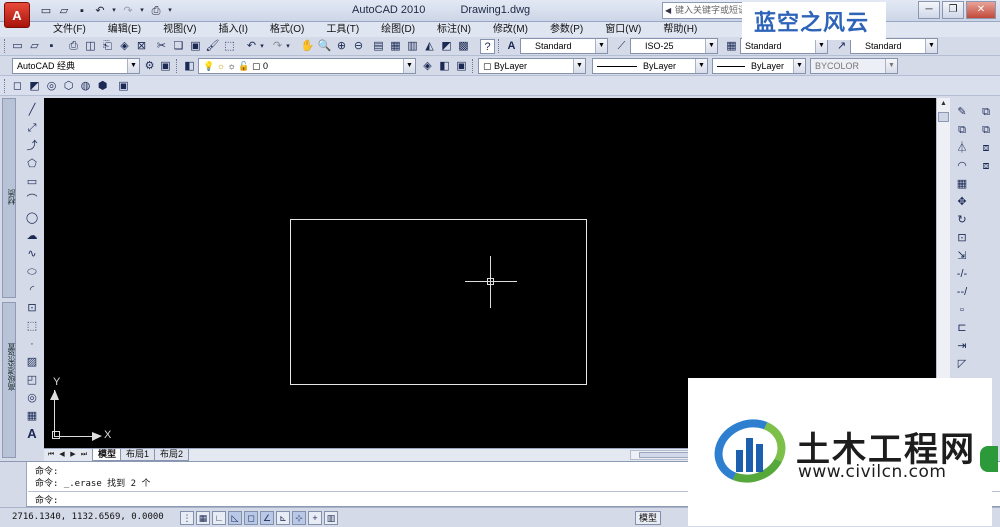 This screenshot has height=527, width=1000. What do you see at coordinates (32, 218) in the screenshot?
I see `circle-icon: ◯` at bounding box center [32, 218].